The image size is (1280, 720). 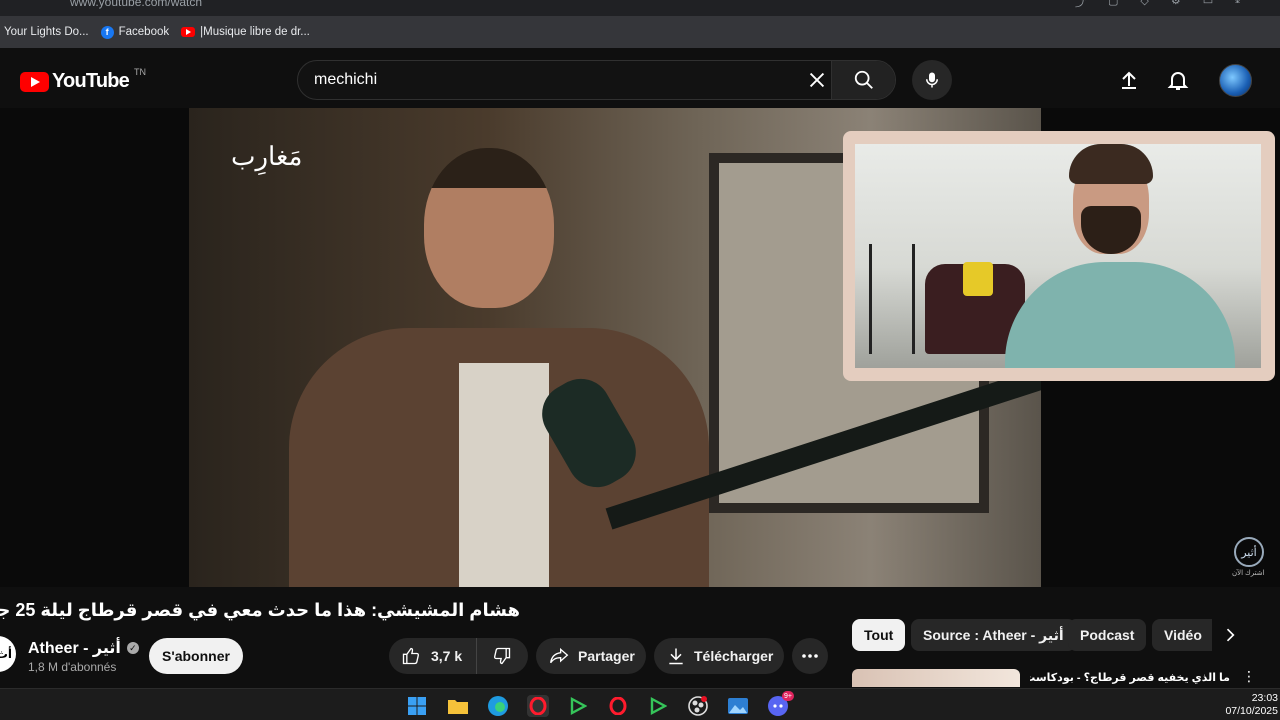 I want to click on guitar-stand, so click(x=892, y=299).